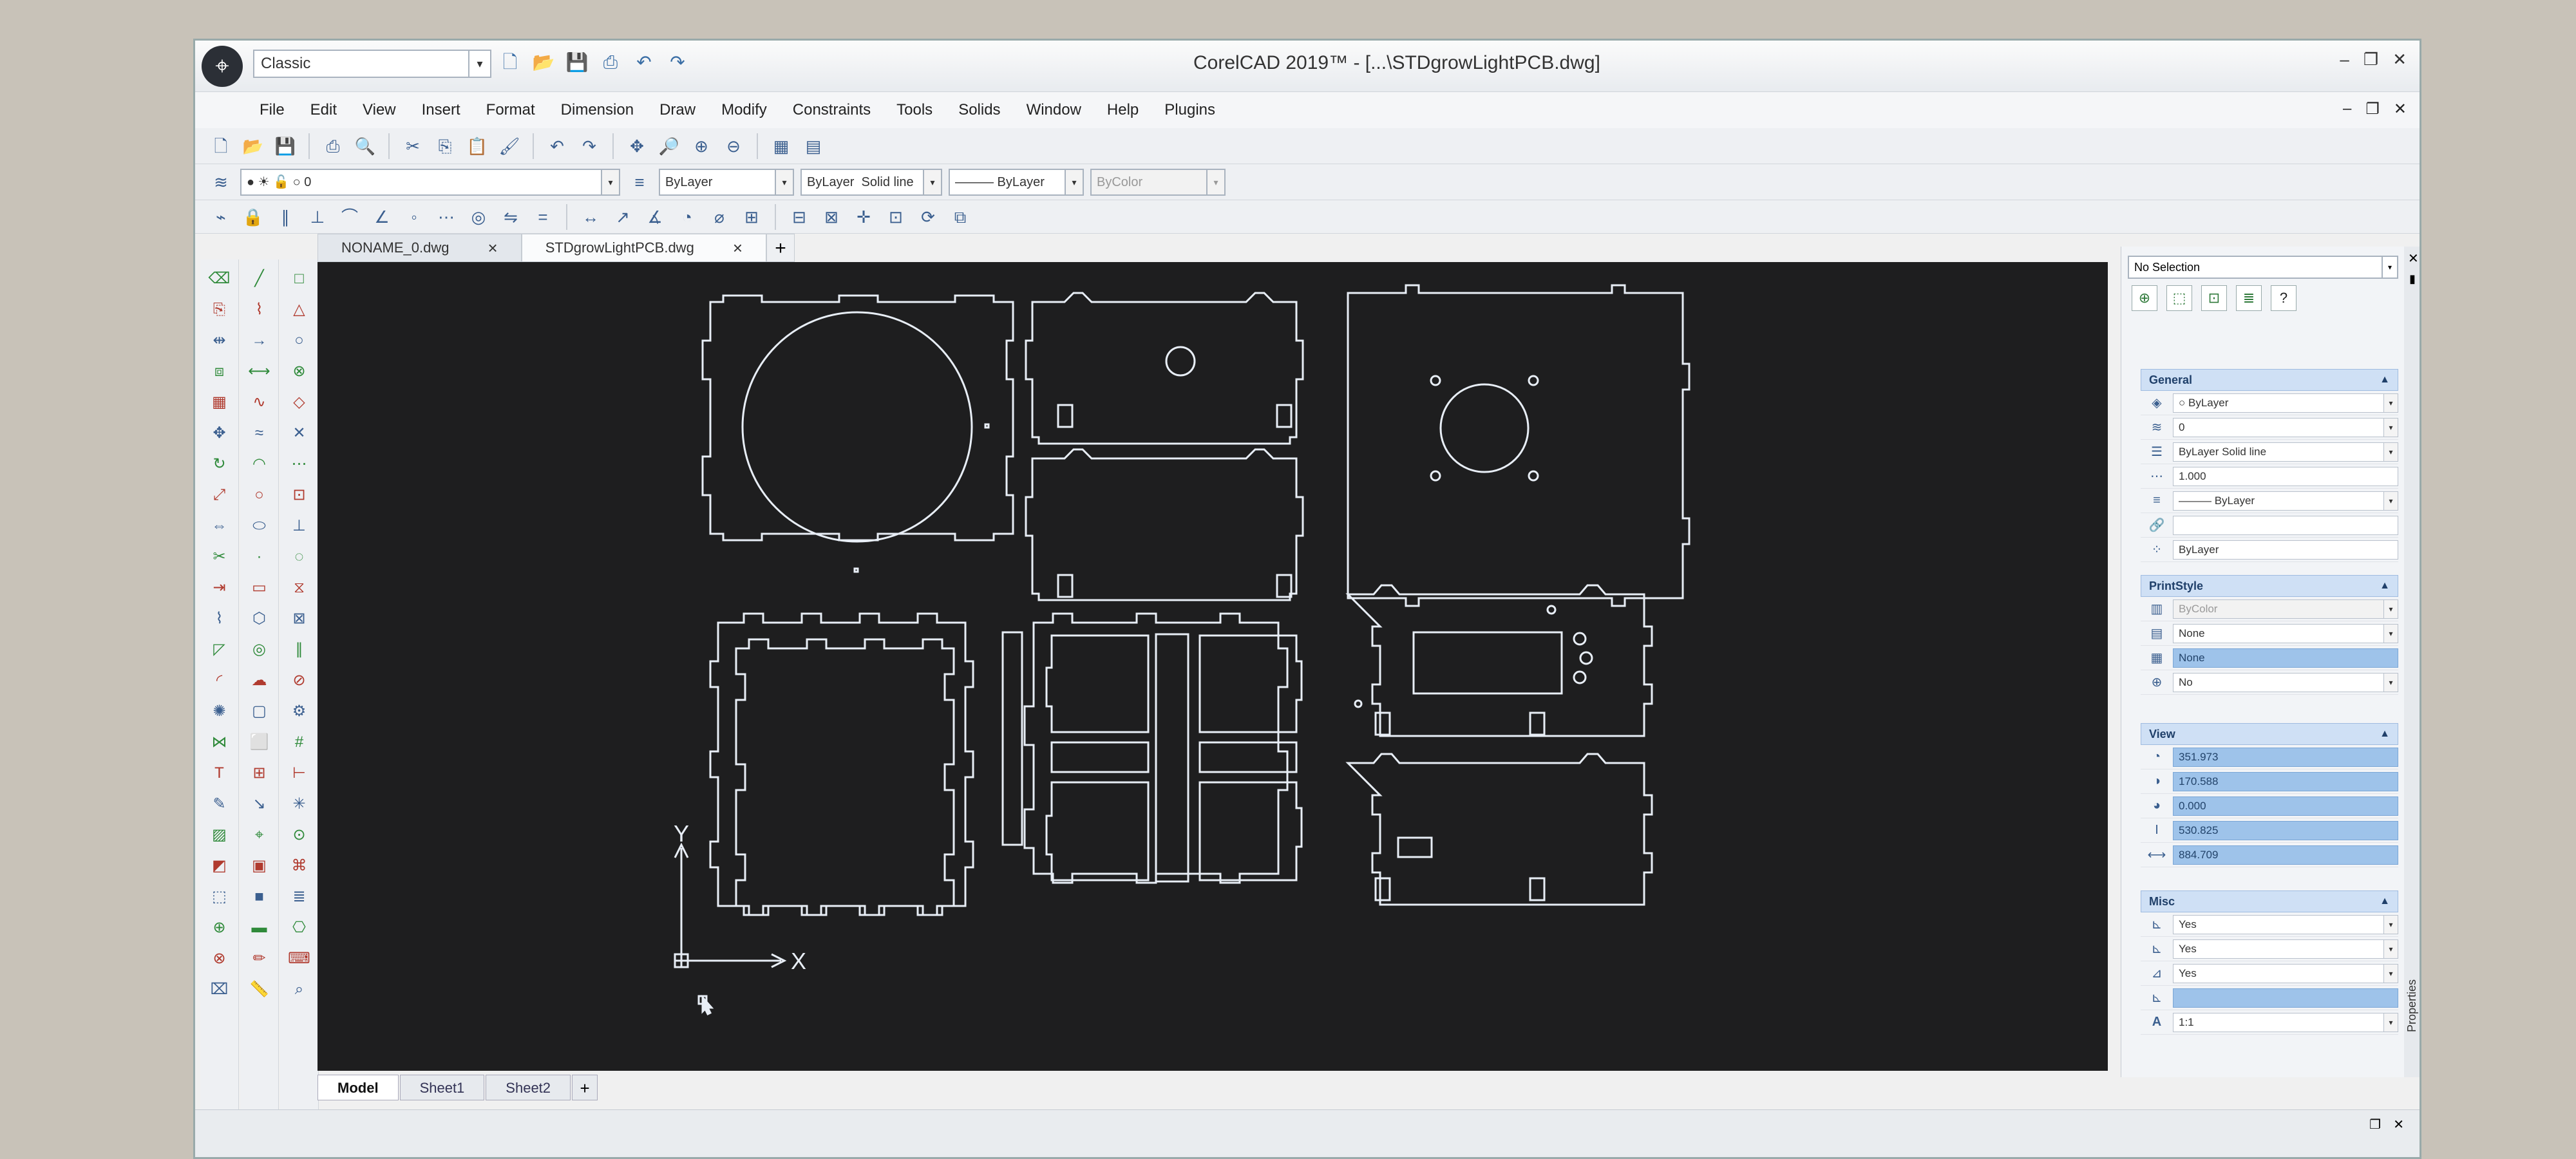  What do you see at coordinates (979, 110) in the screenshot?
I see `menu-solids: Solids` at bounding box center [979, 110].